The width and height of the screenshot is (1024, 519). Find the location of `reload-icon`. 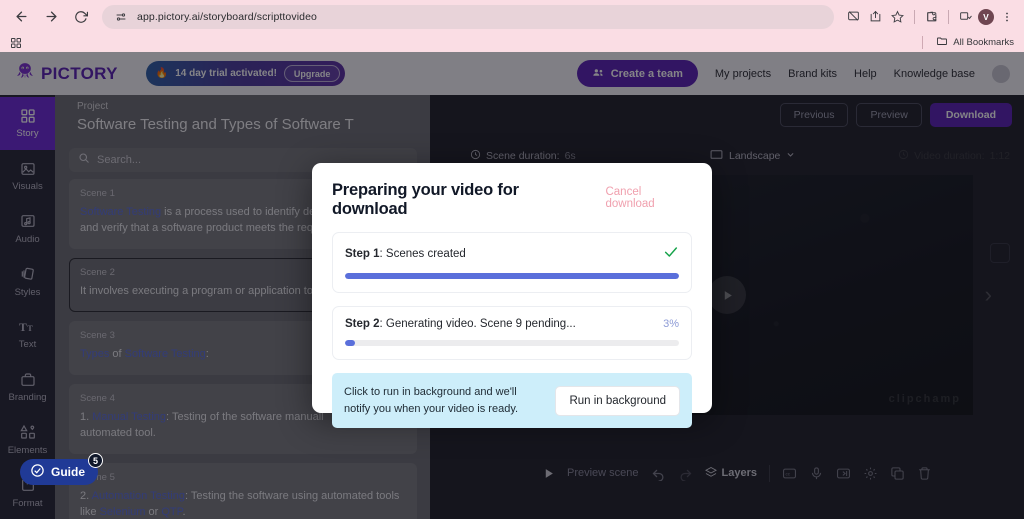

reload-icon is located at coordinates (81, 17).